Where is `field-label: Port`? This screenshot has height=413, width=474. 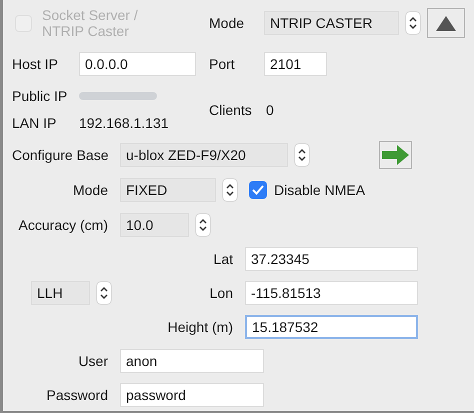
field-label: Port is located at coordinates (222, 64).